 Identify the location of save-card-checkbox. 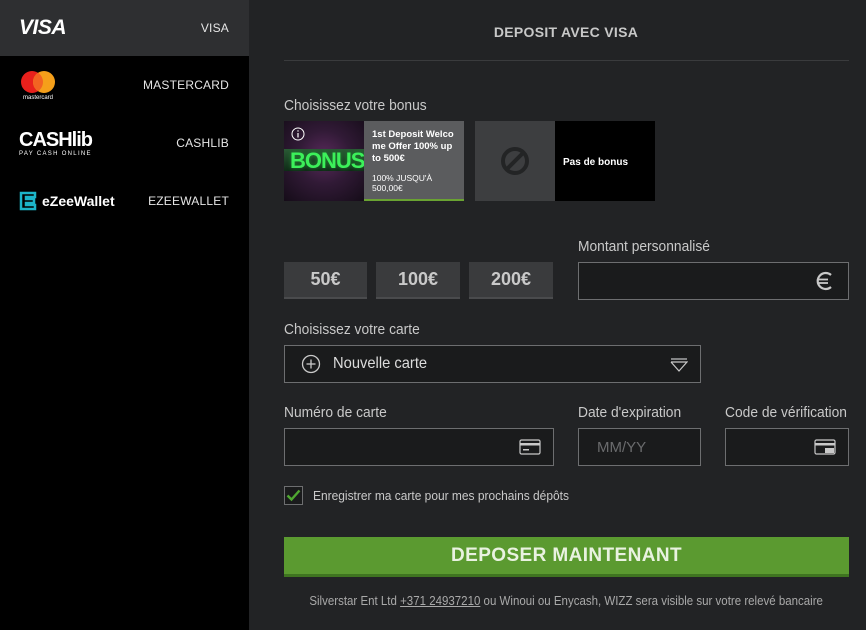
(293, 495).